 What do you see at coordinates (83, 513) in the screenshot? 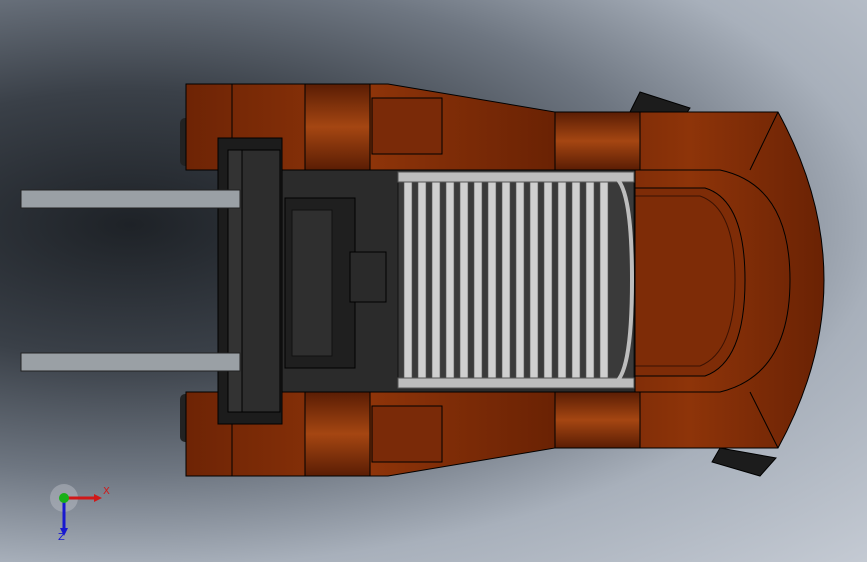
I see `coordinate-triad: X Z` at bounding box center [83, 513].